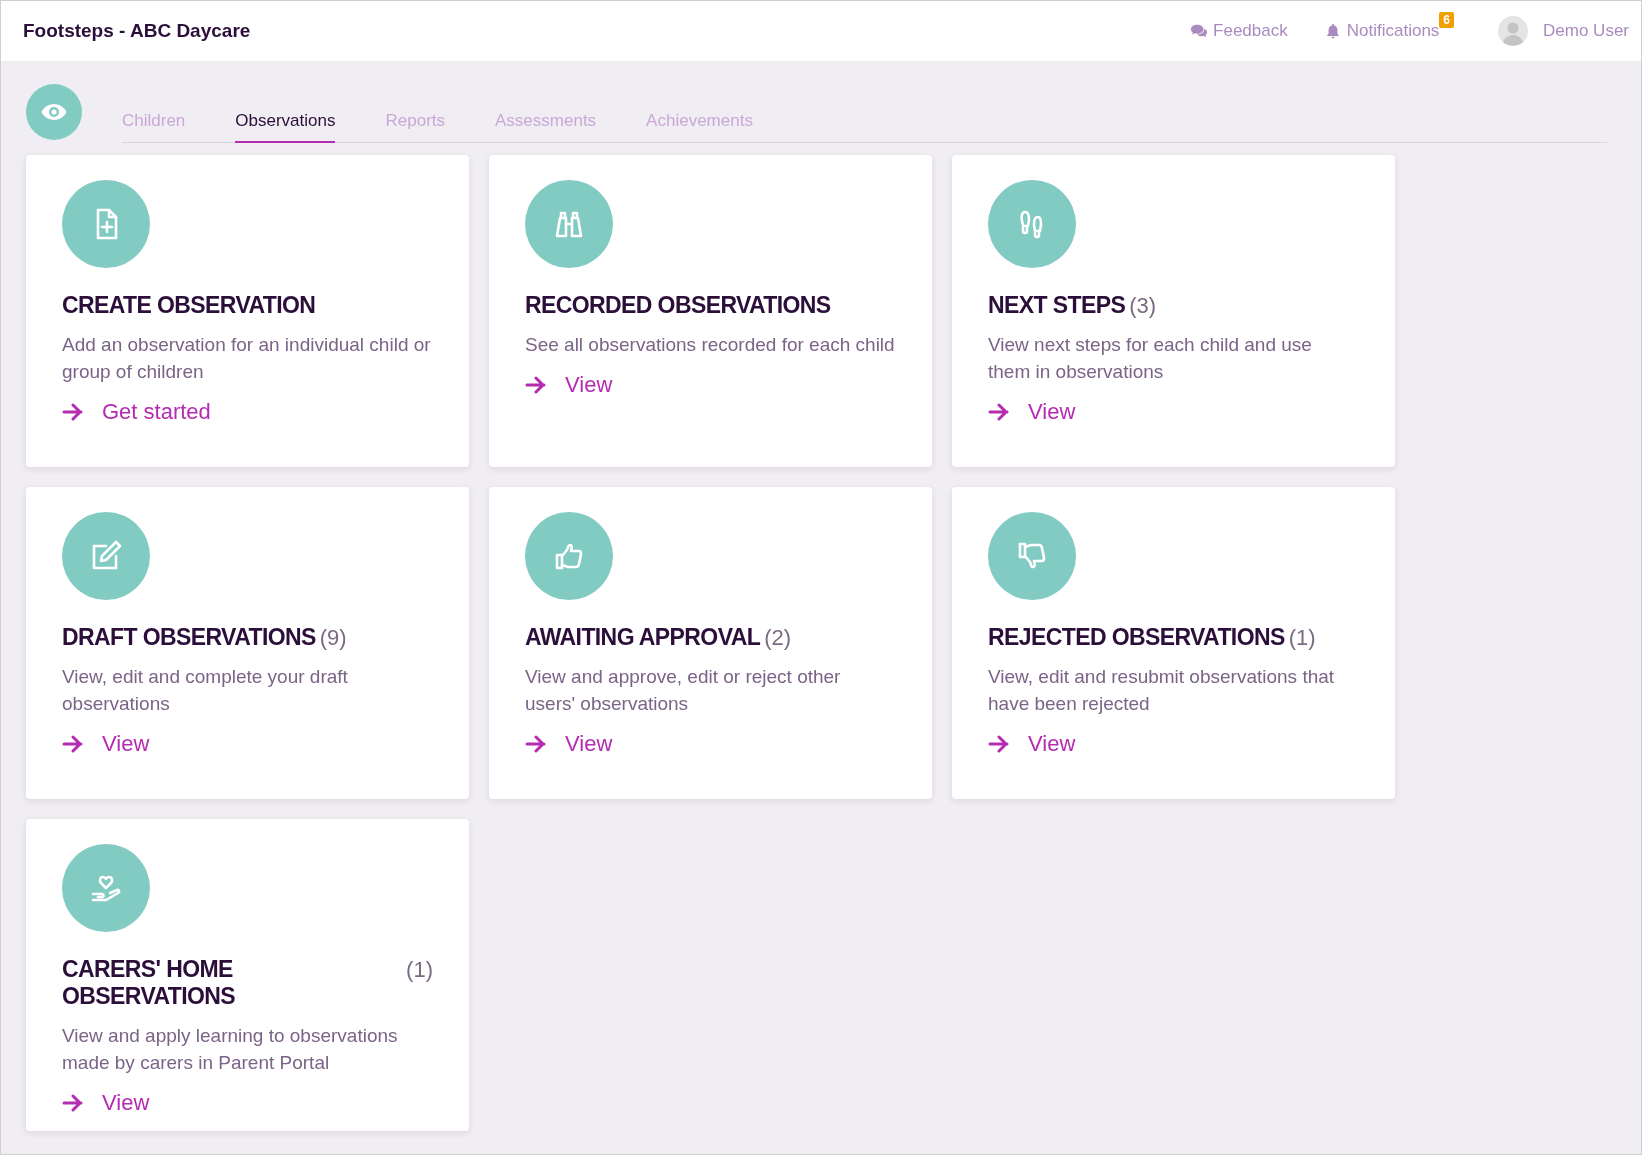  I want to click on card-description: View next steps for each child and use them in observations, so click(1150, 358).